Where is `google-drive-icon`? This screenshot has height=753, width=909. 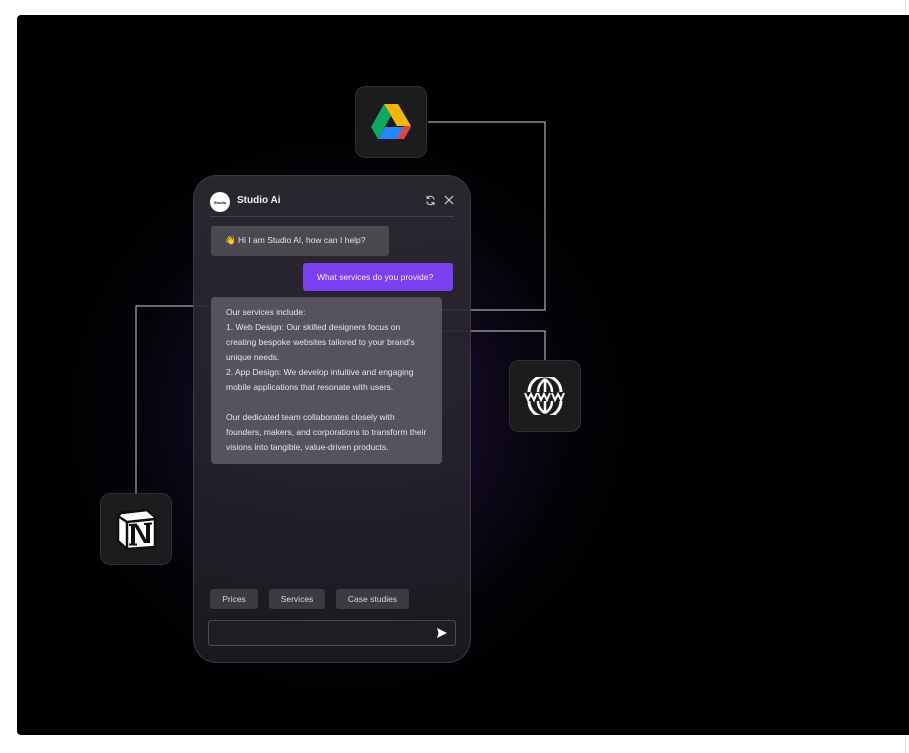 google-drive-icon is located at coordinates (391, 121).